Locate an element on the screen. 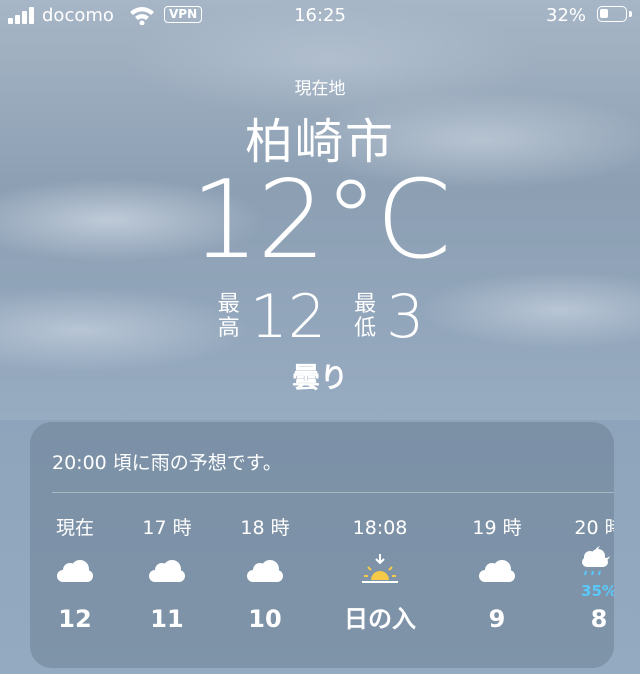  hour-temp: 9 is located at coordinates (497, 619).